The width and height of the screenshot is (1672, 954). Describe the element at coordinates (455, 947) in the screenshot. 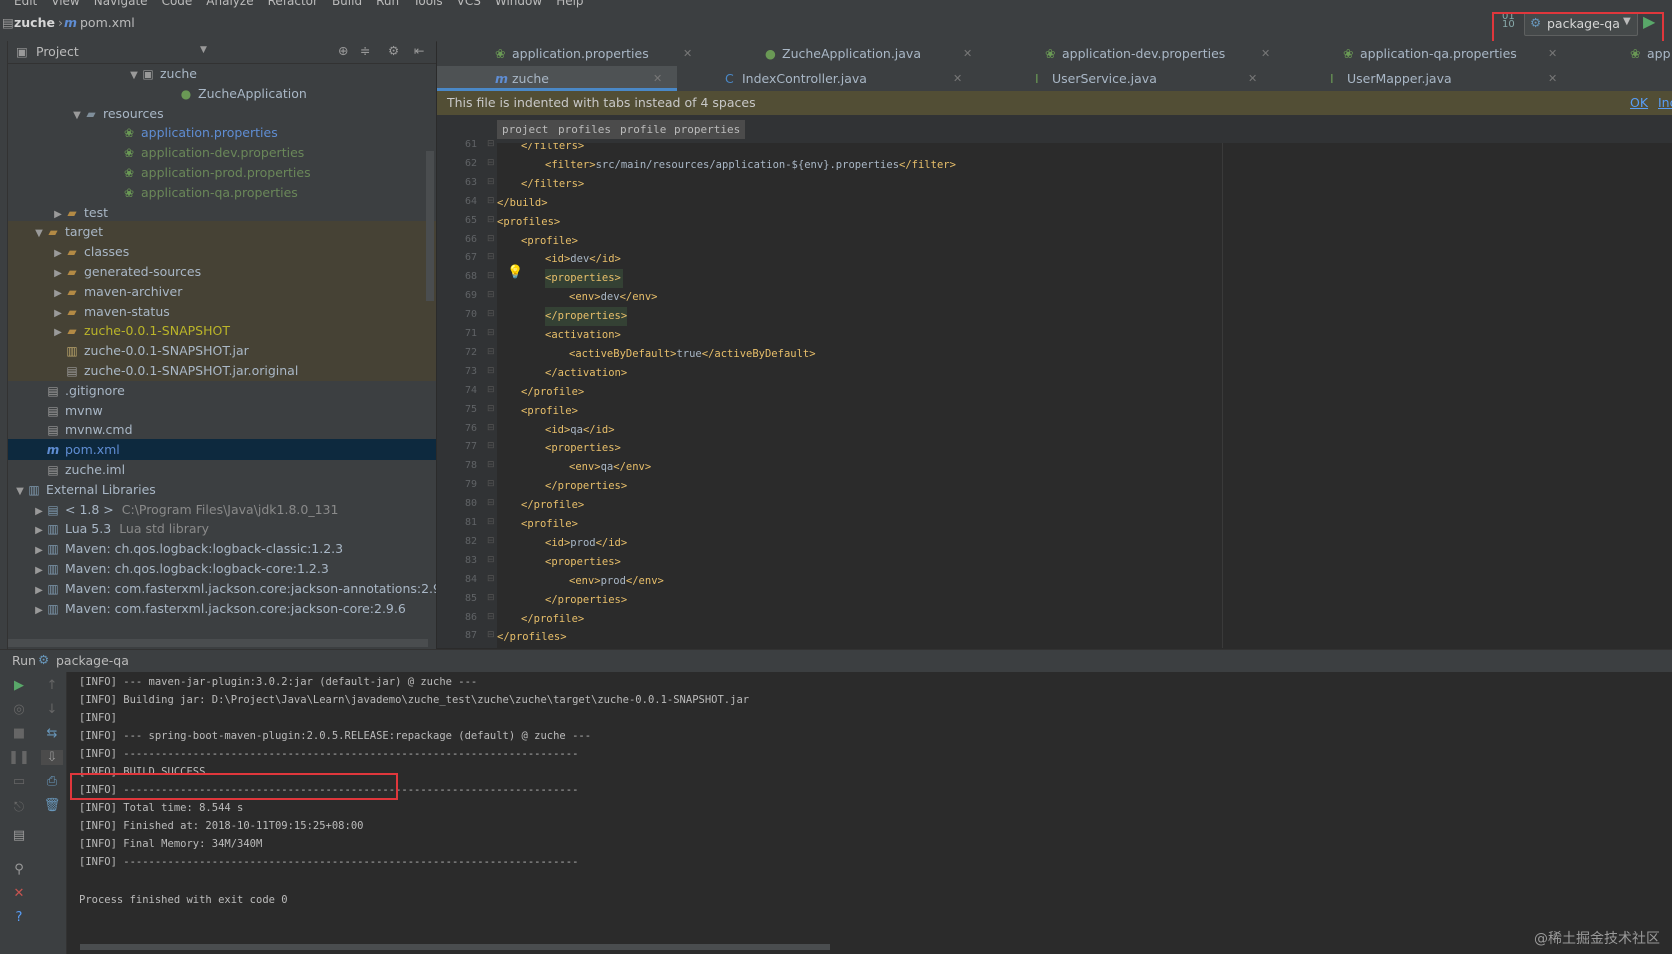

I see `console-scrollbar` at that location.